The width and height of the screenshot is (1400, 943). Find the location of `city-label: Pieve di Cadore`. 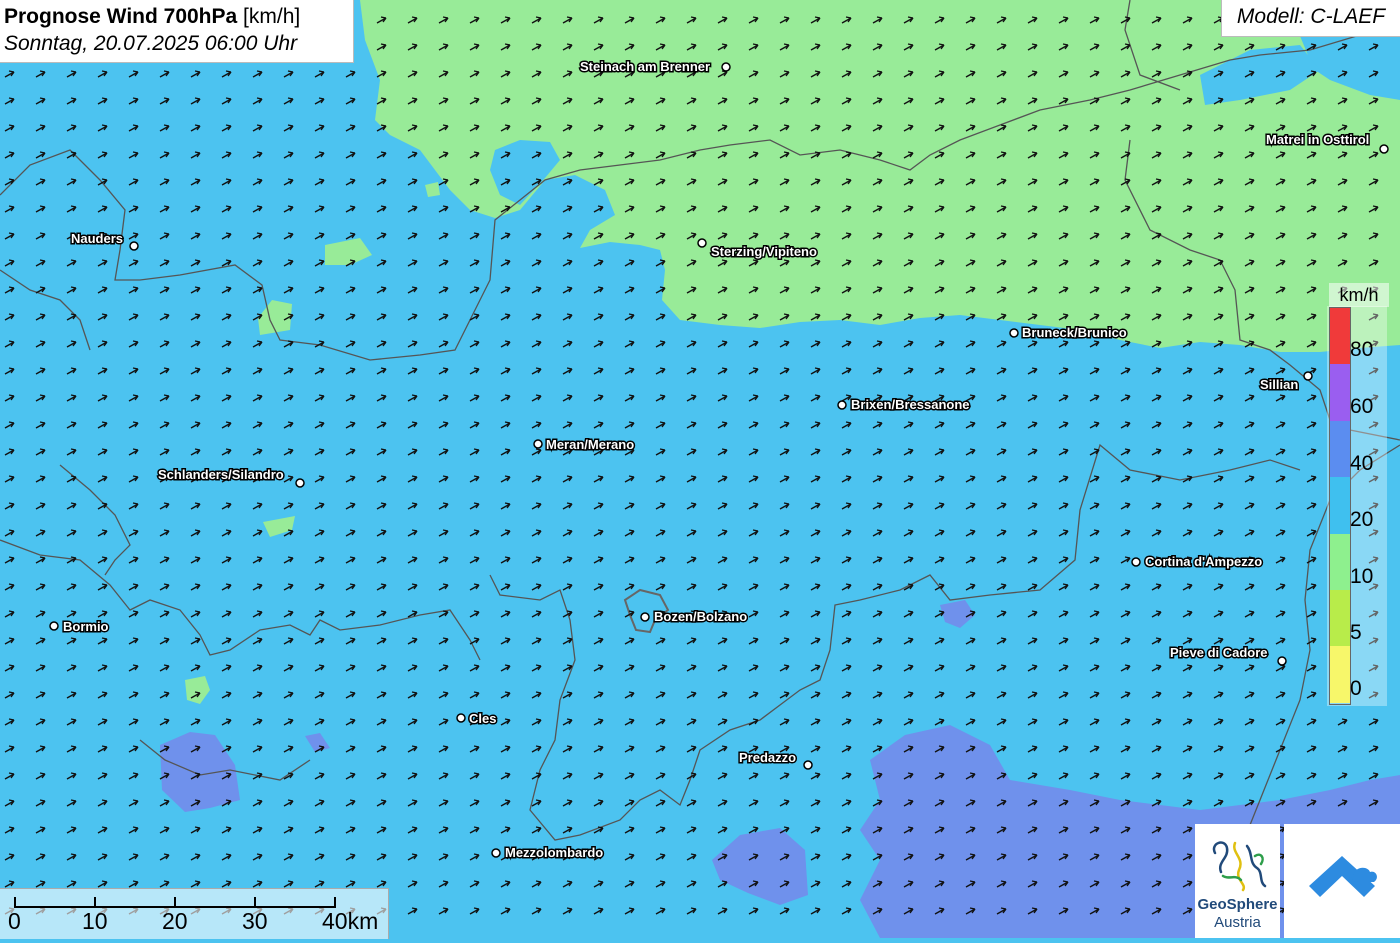

city-label: Pieve di Cadore is located at coordinates (1219, 652).